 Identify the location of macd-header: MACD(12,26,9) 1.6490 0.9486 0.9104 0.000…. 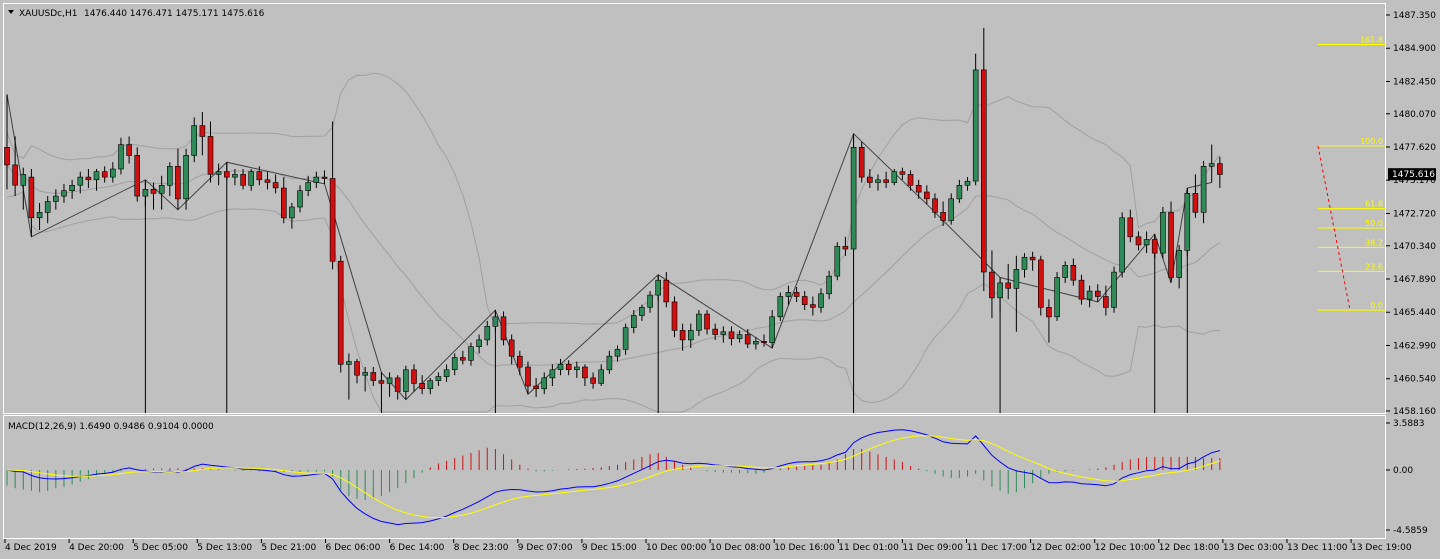
(111, 427).